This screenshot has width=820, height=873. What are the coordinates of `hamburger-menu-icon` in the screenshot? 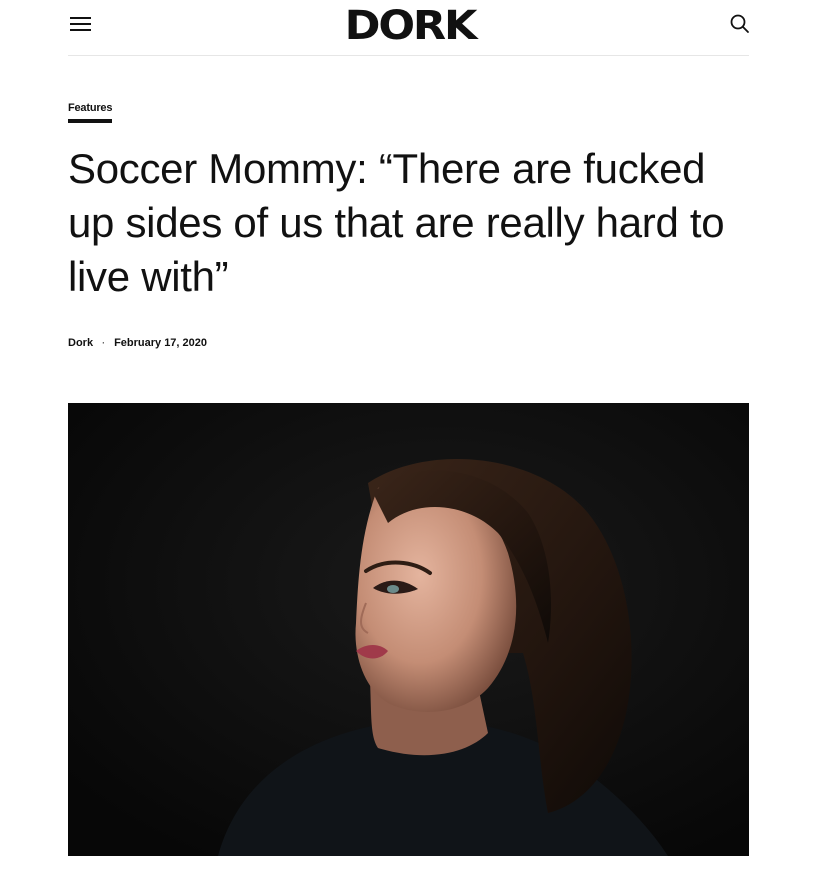 It's located at (80, 18).